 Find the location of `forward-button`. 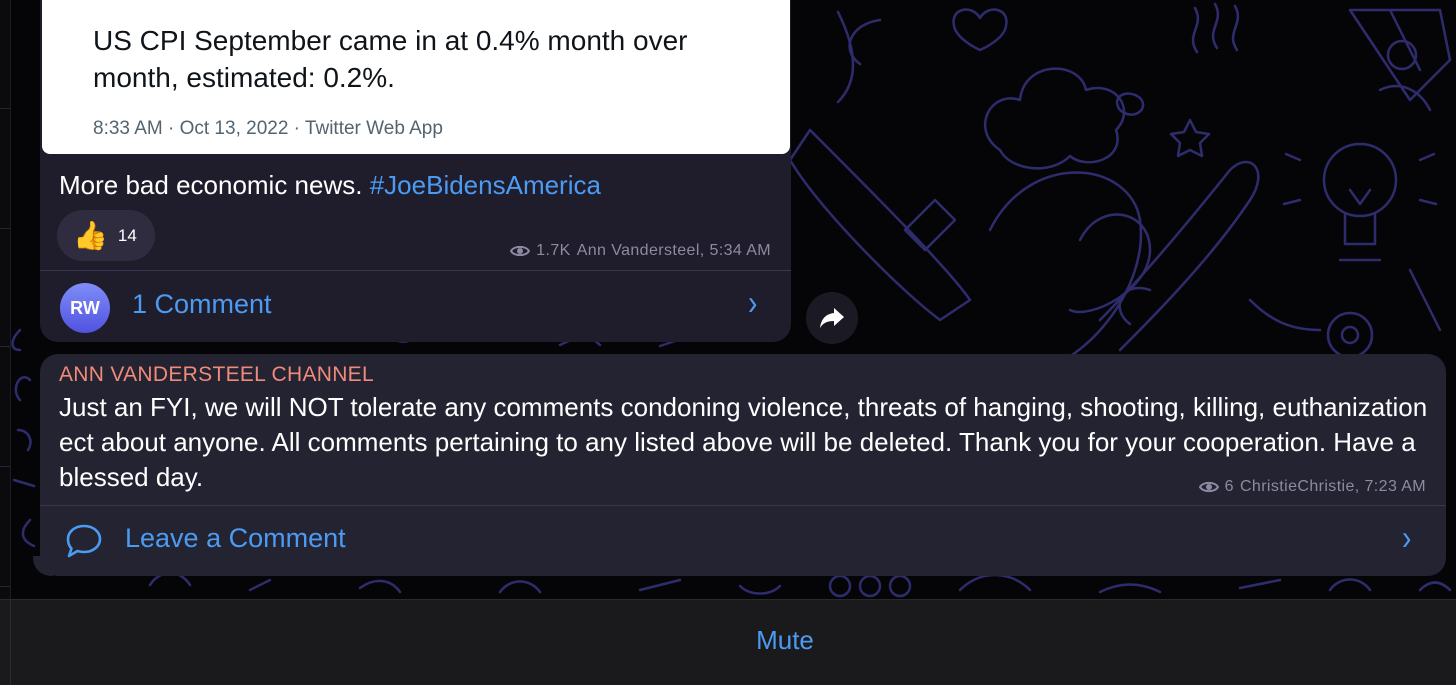

forward-button is located at coordinates (832, 318).